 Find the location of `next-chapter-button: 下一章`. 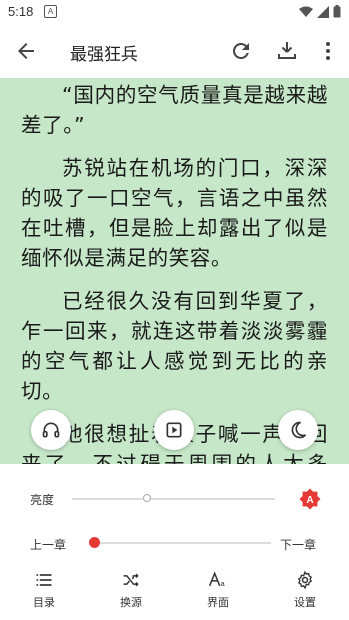

next-chapter-button: 下一章 is located at coordinates (298, 544).